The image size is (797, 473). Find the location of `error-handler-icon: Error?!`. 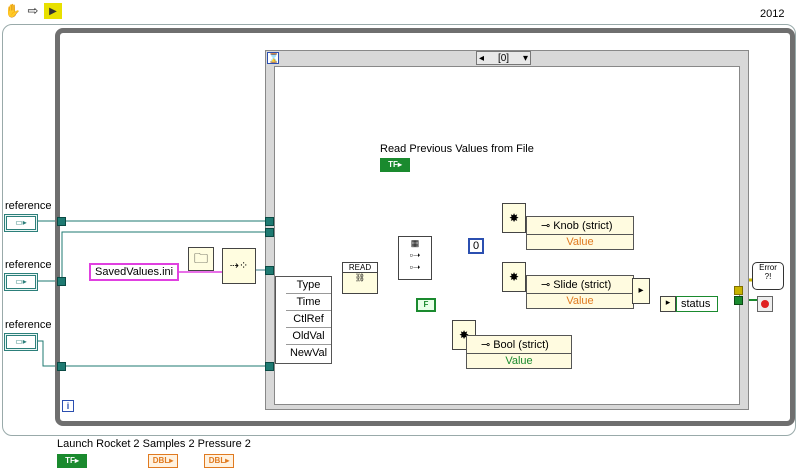

error-handler-icon: Error?! is located at coordinates (768, 276).